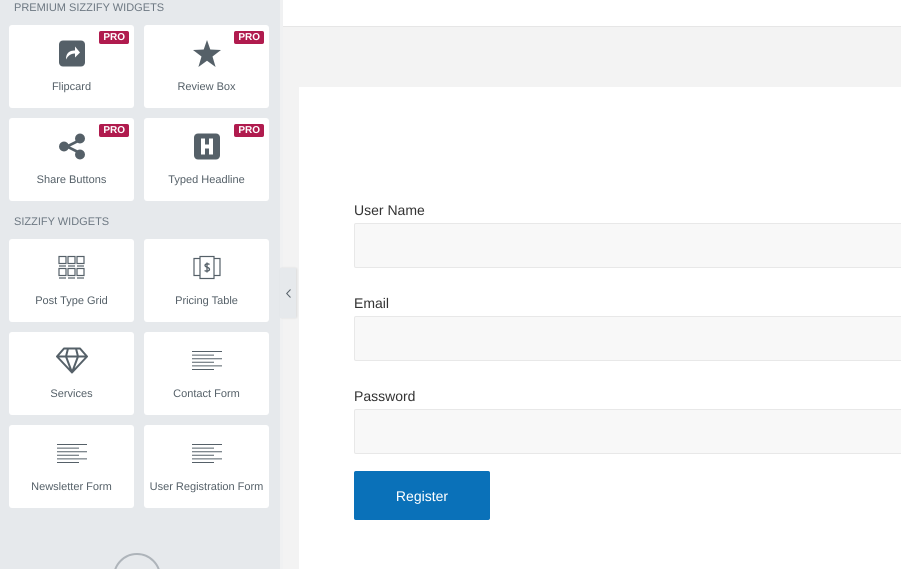  I want to click on widget-card: Newsletter Form, so click(71, 466).